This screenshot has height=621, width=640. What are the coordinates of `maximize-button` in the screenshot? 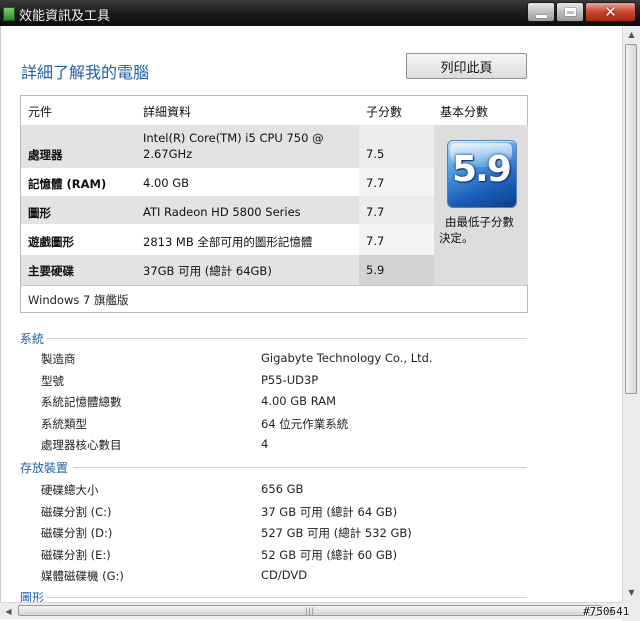 It's located at (570, 12).